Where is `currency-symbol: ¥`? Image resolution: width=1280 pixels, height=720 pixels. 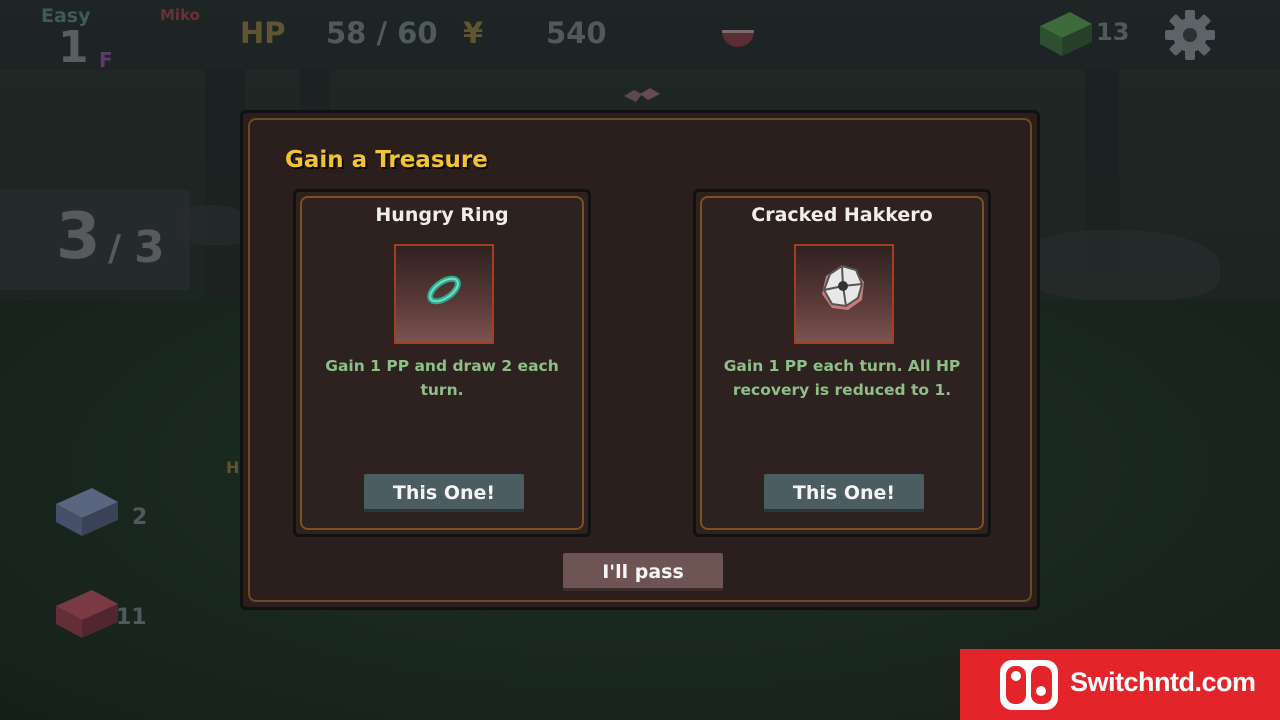
currency-symbol: ¥ is located at coordinates (473, 33).